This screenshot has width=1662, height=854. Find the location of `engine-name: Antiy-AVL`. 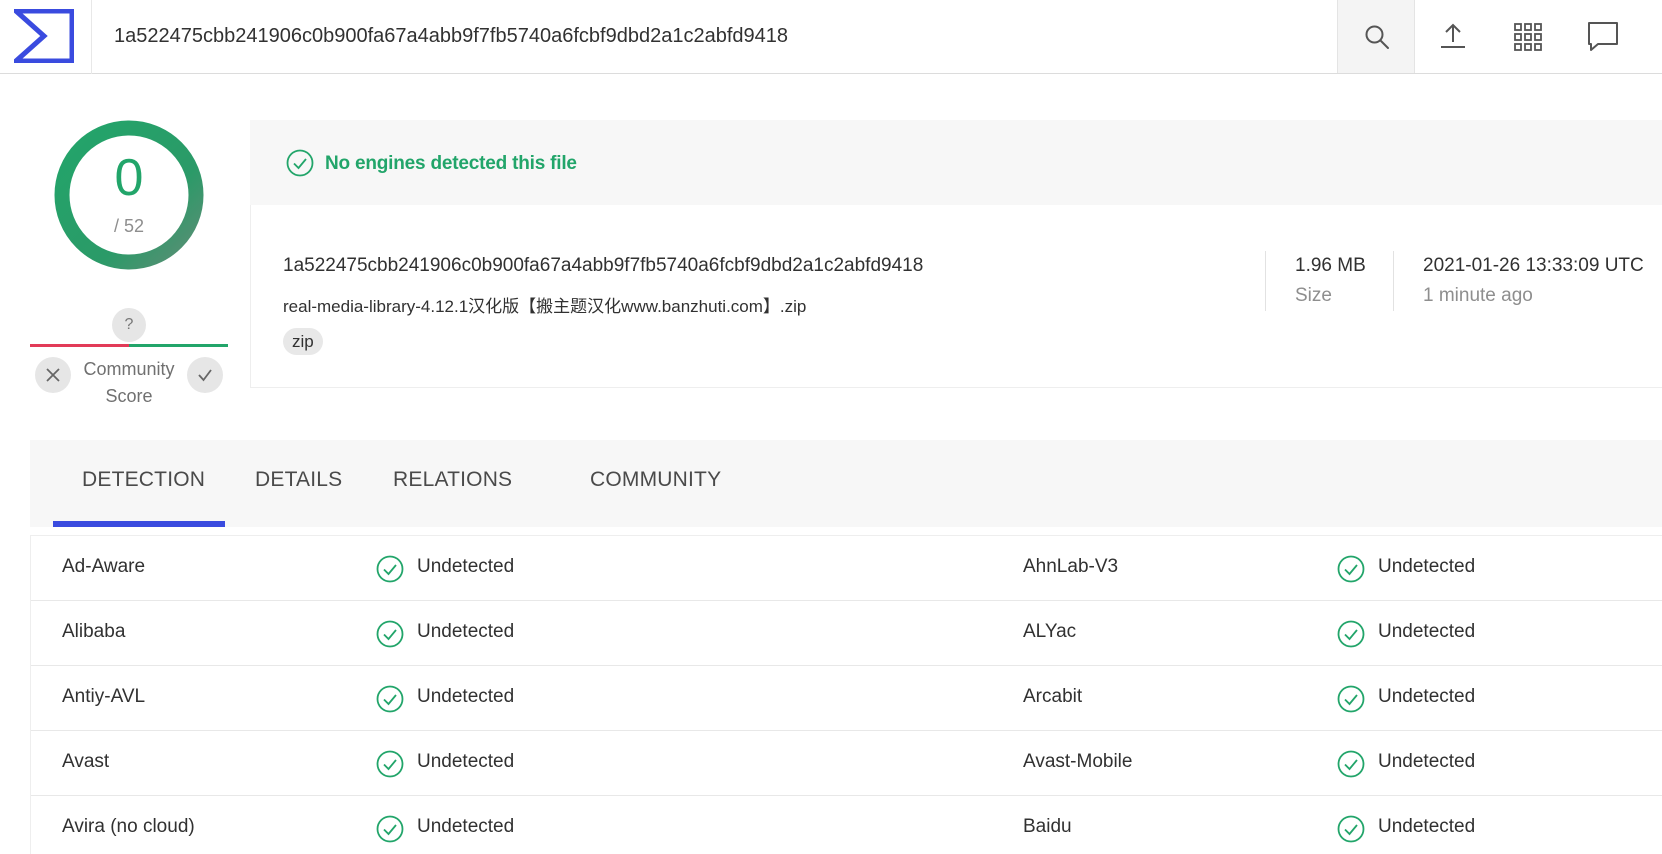

engine-name: Antiy-AVL is located at coordinates (104, 696).